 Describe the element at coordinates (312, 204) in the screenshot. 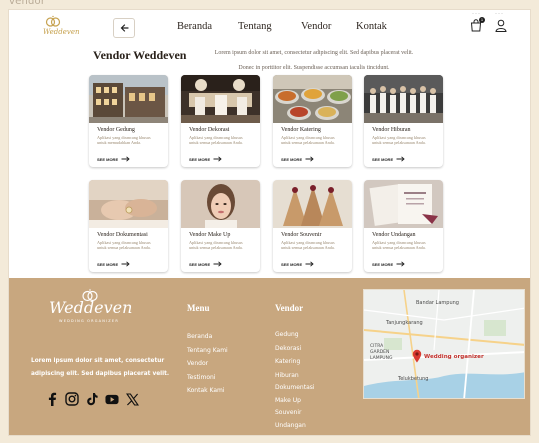

I see `souvenir-photo` at that location.